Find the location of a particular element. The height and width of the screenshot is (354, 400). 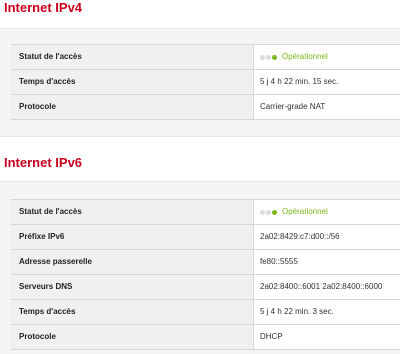

ipv6-protocol-label: Protocole is located at coordinates (132, 337).